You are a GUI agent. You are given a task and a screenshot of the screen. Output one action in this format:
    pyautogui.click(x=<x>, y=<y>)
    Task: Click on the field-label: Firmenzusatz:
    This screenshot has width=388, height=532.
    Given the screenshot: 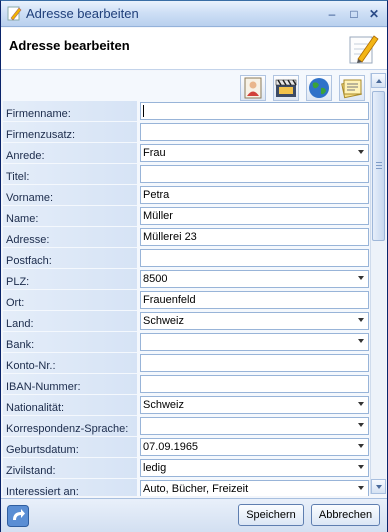 What is the action you would take?
    pyautogui.click(x=41, y=135)
    